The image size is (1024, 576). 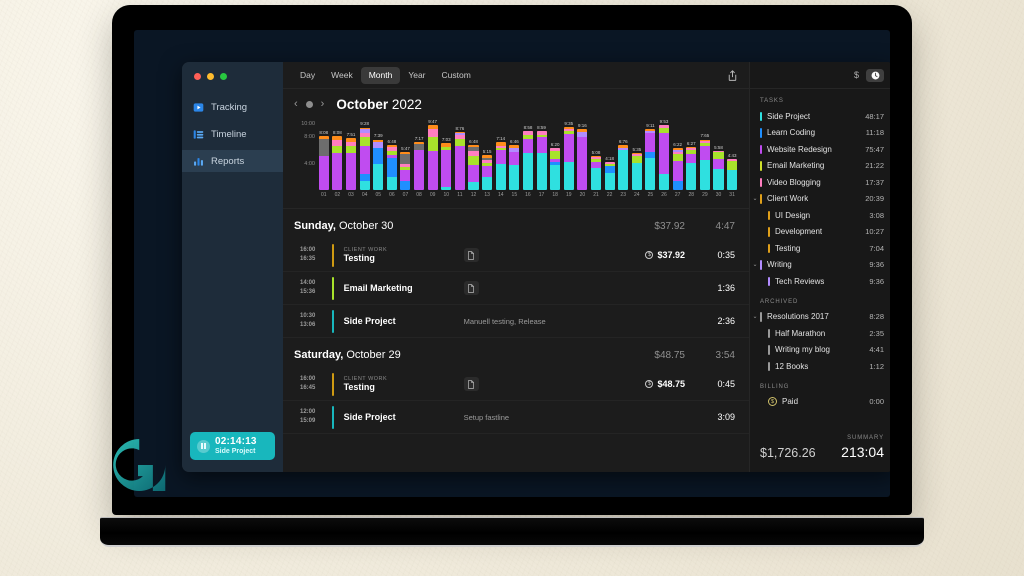 I want to click on entry-start-time: 14:00, so click(x=308, y=283).